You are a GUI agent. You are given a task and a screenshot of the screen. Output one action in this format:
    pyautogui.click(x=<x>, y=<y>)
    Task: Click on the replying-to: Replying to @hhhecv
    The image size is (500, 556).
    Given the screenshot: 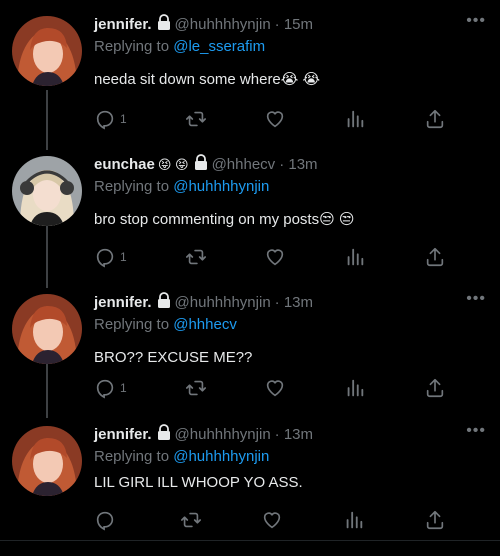 What is the action you would take?
    pyautogui.click(x=290, y=325)
    